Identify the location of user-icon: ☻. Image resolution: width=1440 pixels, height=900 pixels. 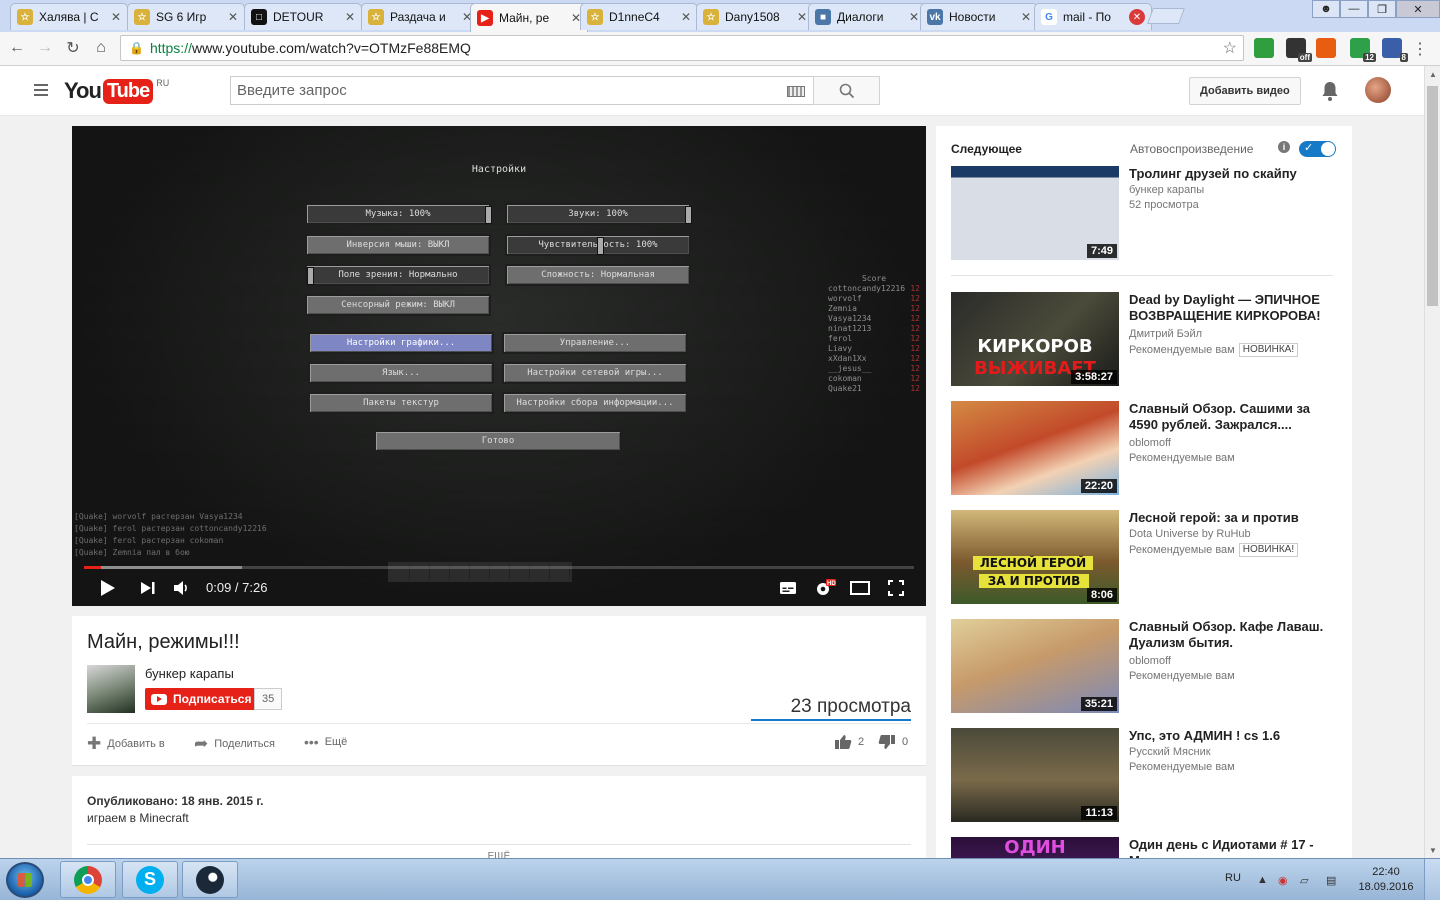
(1326, 9).